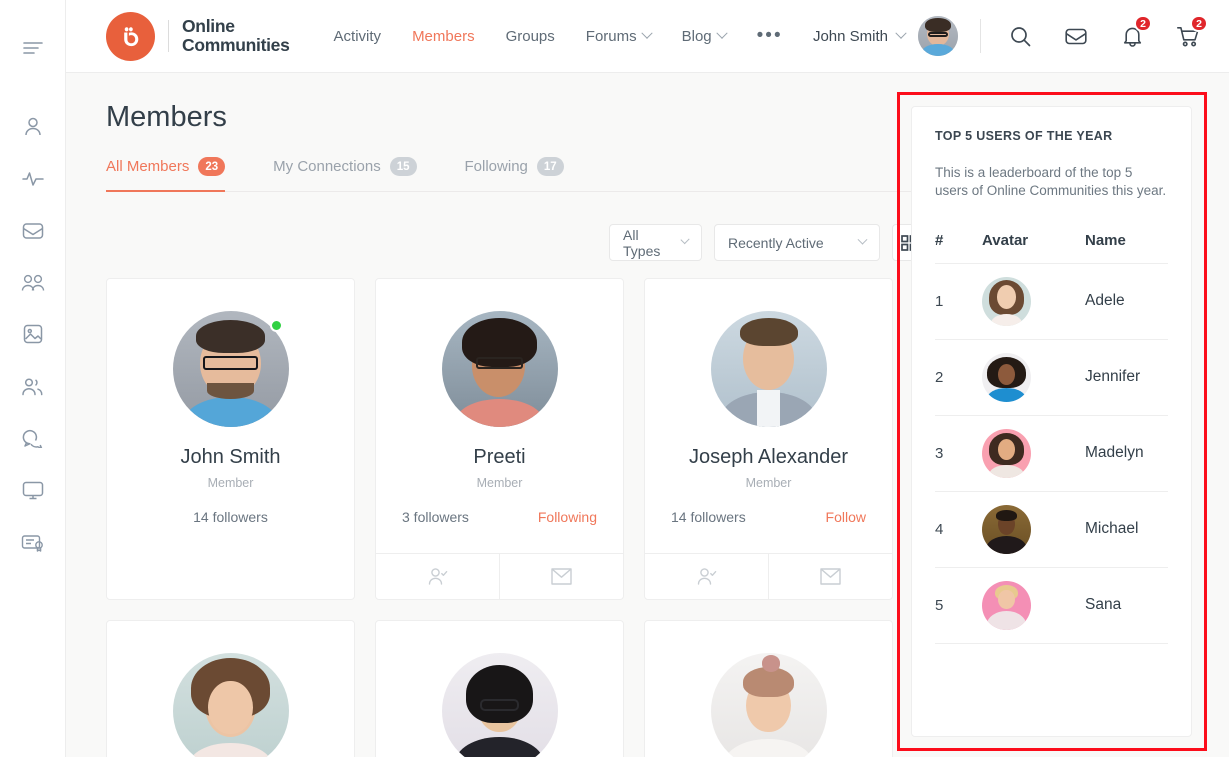 Image resolution: width=1229 pixels, height=757 pixels. I want to click on leaderboard-title: TOP 5 USERS OF THE YEAR, so click(1024, 136).